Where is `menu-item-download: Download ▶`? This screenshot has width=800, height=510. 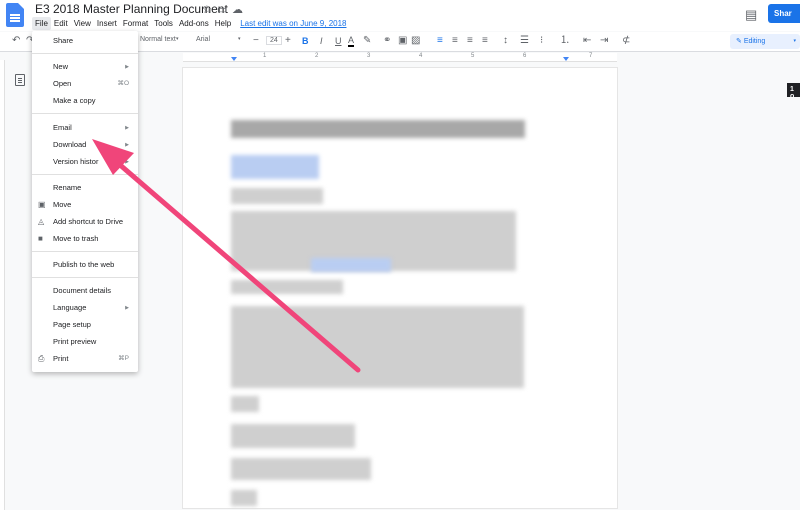
menu-item-download: Download ▶ is located at coordinates (85, 145).